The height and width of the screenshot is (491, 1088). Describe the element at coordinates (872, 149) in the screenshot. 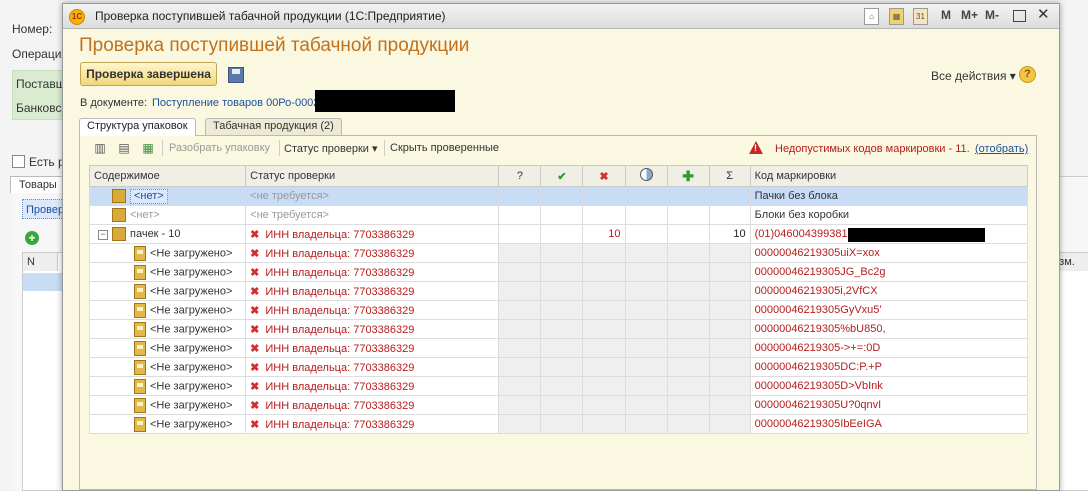

I see `invalid-codes-warning: Недопустимых кодов маркировки - 11.` at that location.